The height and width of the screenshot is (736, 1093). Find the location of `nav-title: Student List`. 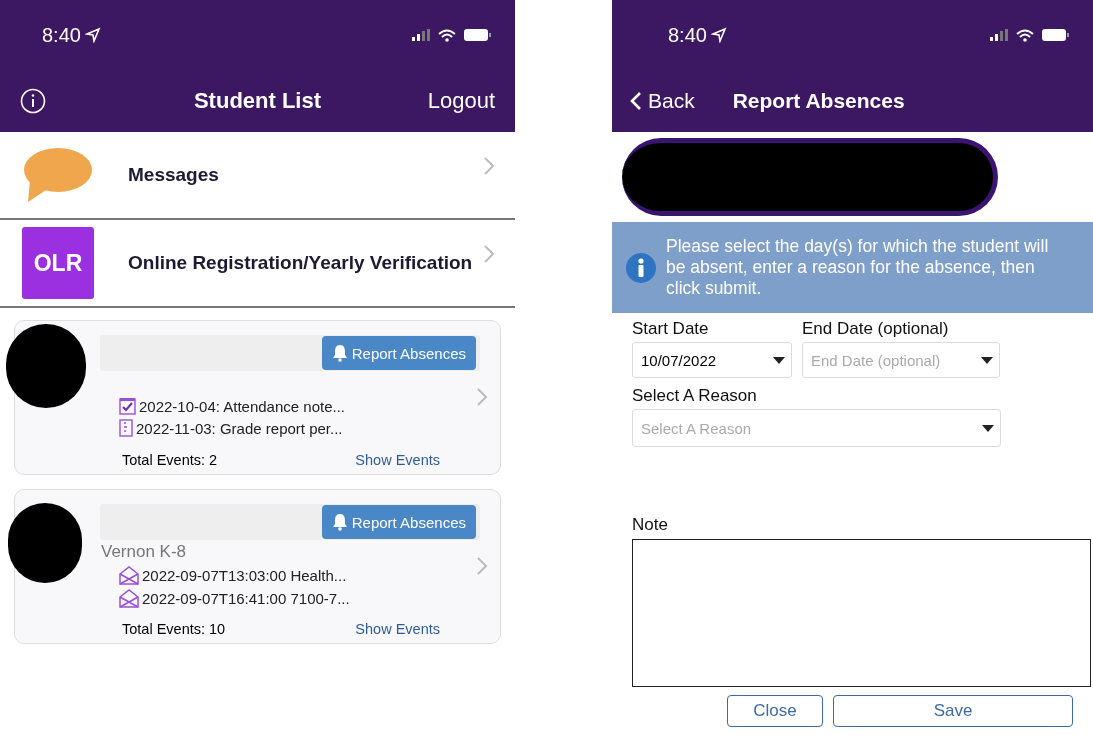

nav-title: Student List is located at coordinates (257, 101).